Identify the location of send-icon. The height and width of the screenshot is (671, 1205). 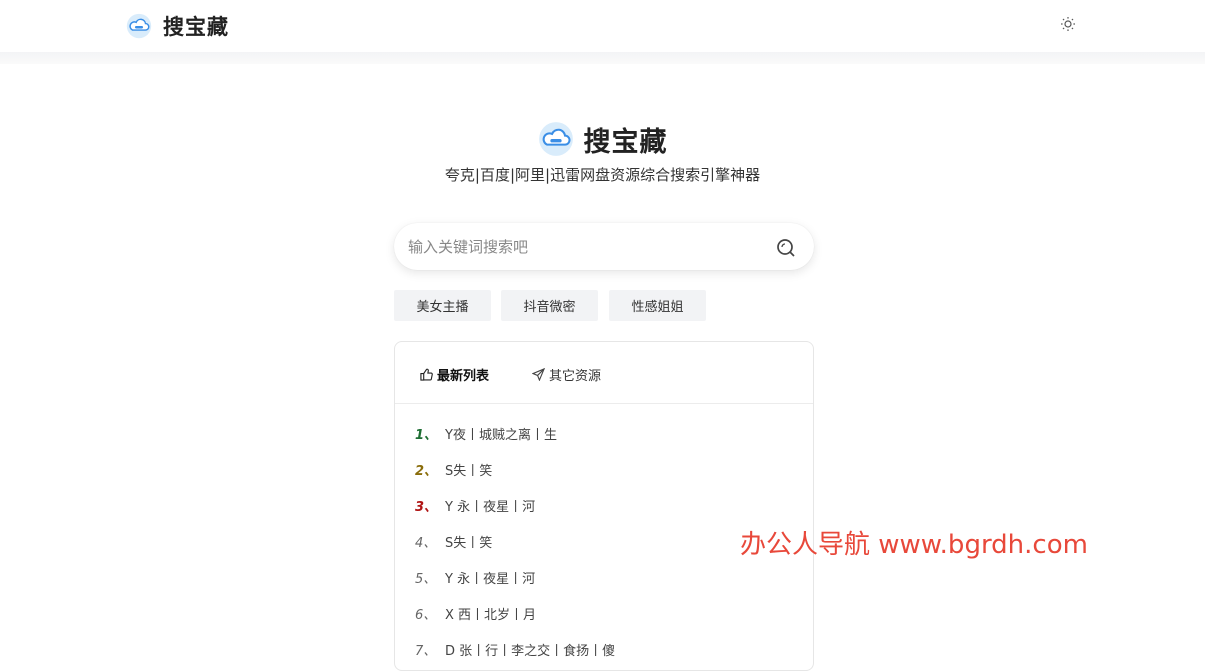
(538, 374).